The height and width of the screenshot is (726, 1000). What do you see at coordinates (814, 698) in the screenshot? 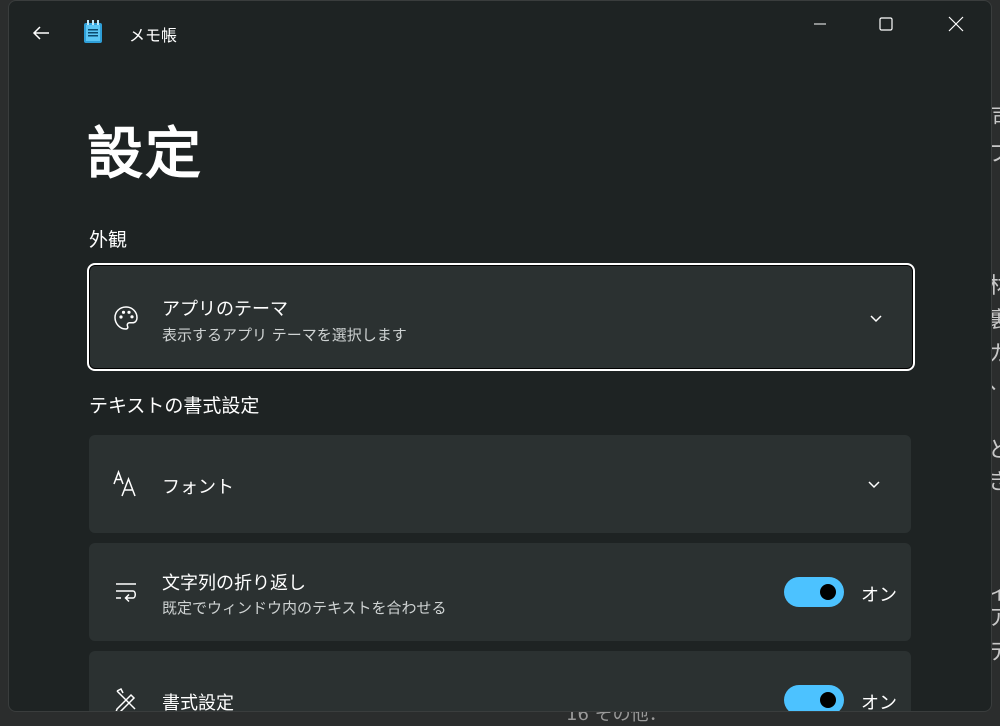
I see `formatting-toggle` at bounding box center [814, 698].